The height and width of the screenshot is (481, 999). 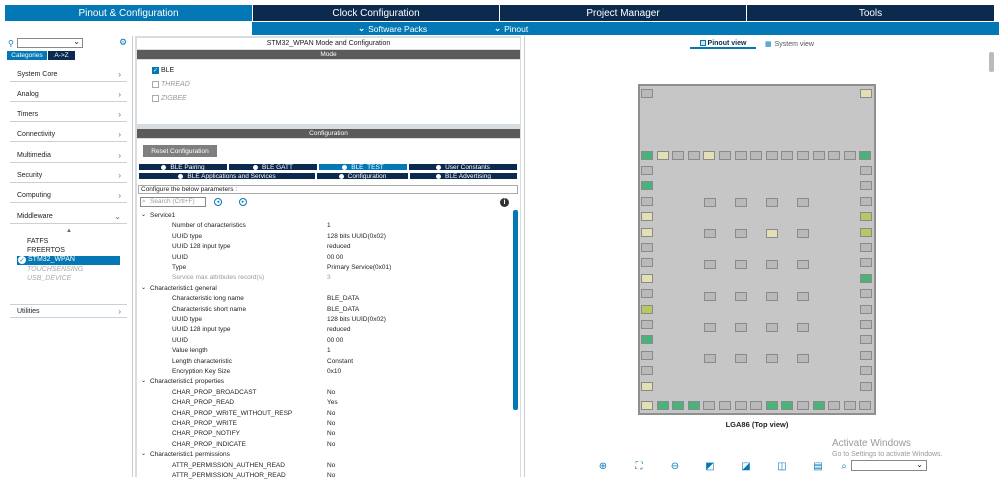 I want to click on category-middleware: Middleware ⌄, so click(x=68, y=217).